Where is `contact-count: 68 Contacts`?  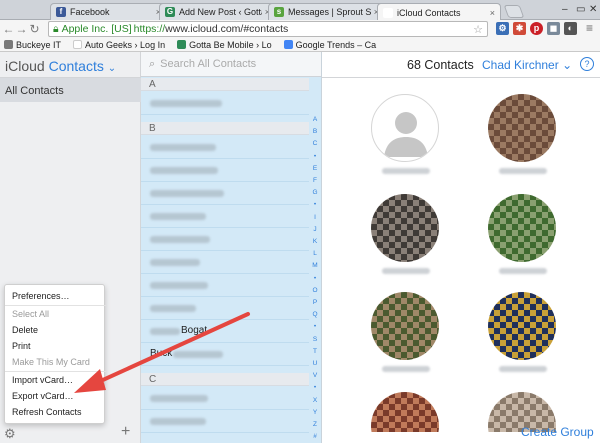 contact-count: 68 Contacts is located at coordinates (440, 65).